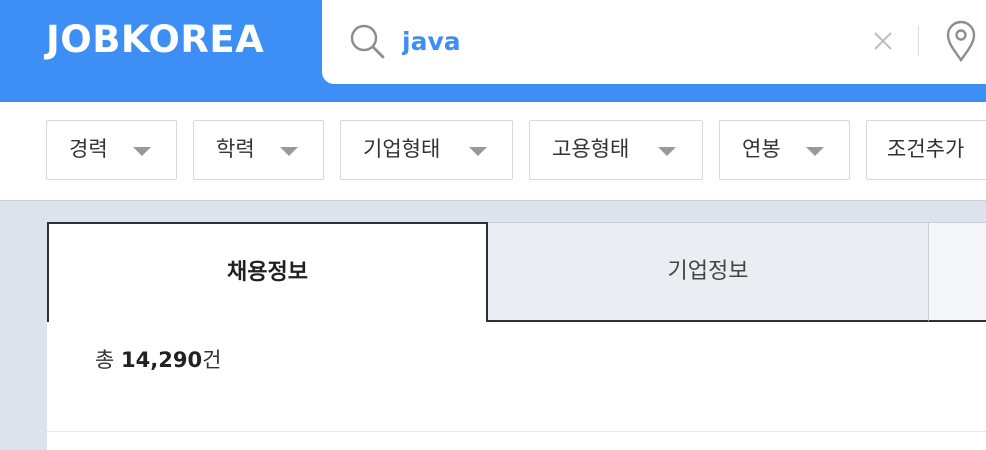 This screenshot has width=986, height=450. I want to click on filter-company-type: 기업형태, so click(426, 150).